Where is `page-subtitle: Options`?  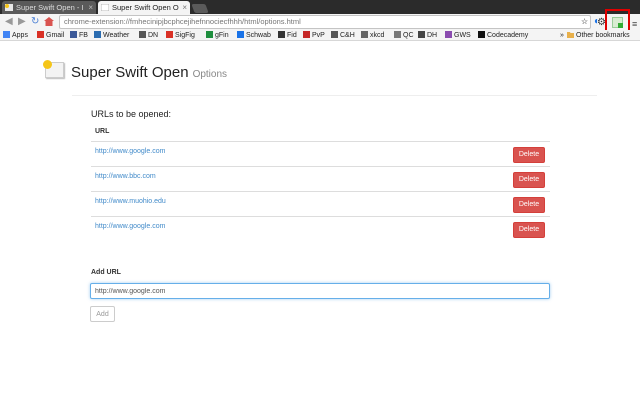
page-subtitle: Options is located at coordinates (210, 74).